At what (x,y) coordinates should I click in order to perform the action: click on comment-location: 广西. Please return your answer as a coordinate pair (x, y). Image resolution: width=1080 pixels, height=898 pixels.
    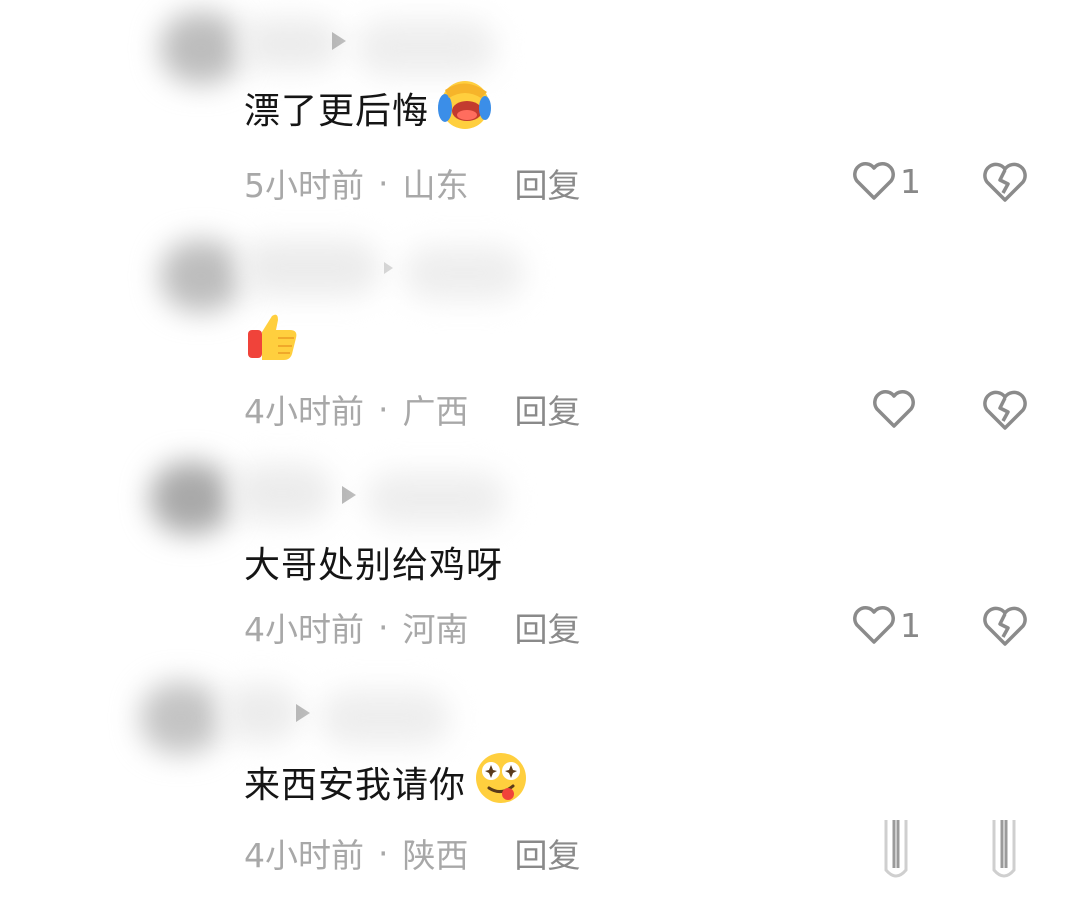
    Looking at the image, I should click on (435, 411).